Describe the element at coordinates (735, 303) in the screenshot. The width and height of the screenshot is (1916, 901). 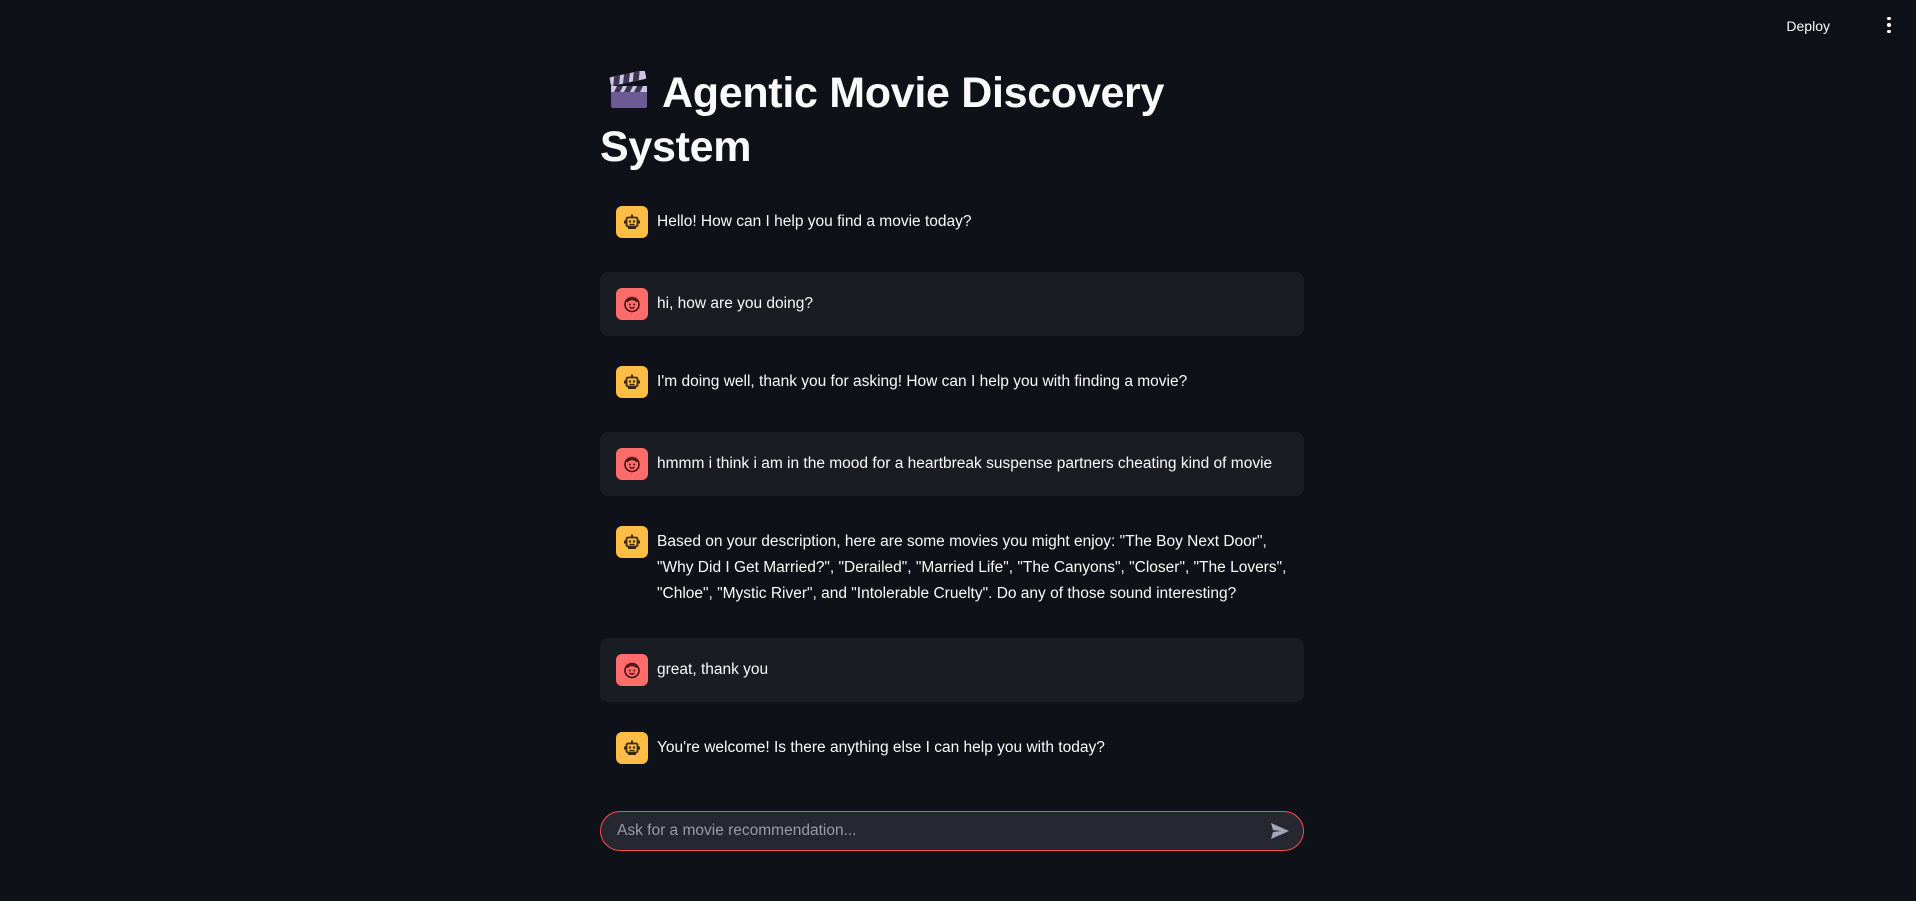
I see `message-text: hi, how are you doing?` at that location.